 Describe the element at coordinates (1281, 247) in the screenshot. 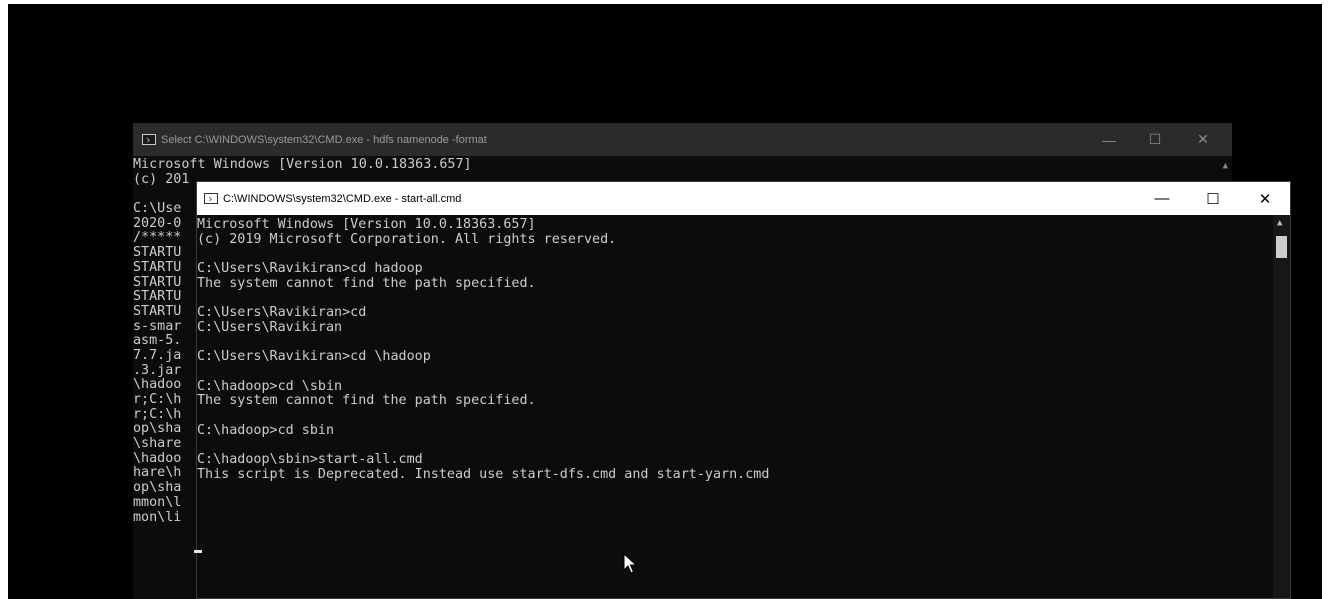

I see `scrollbar-thumb` at that location.